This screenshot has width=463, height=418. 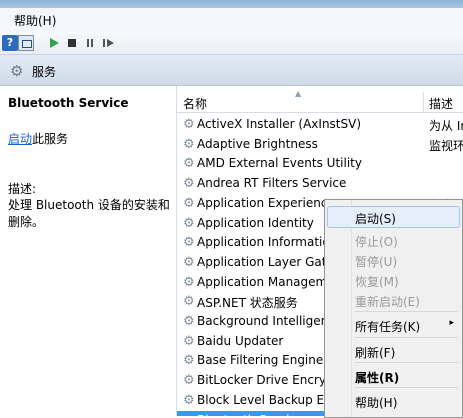 I want to click on sort-ascending-icon: ▲, so click(x=298, y=93).